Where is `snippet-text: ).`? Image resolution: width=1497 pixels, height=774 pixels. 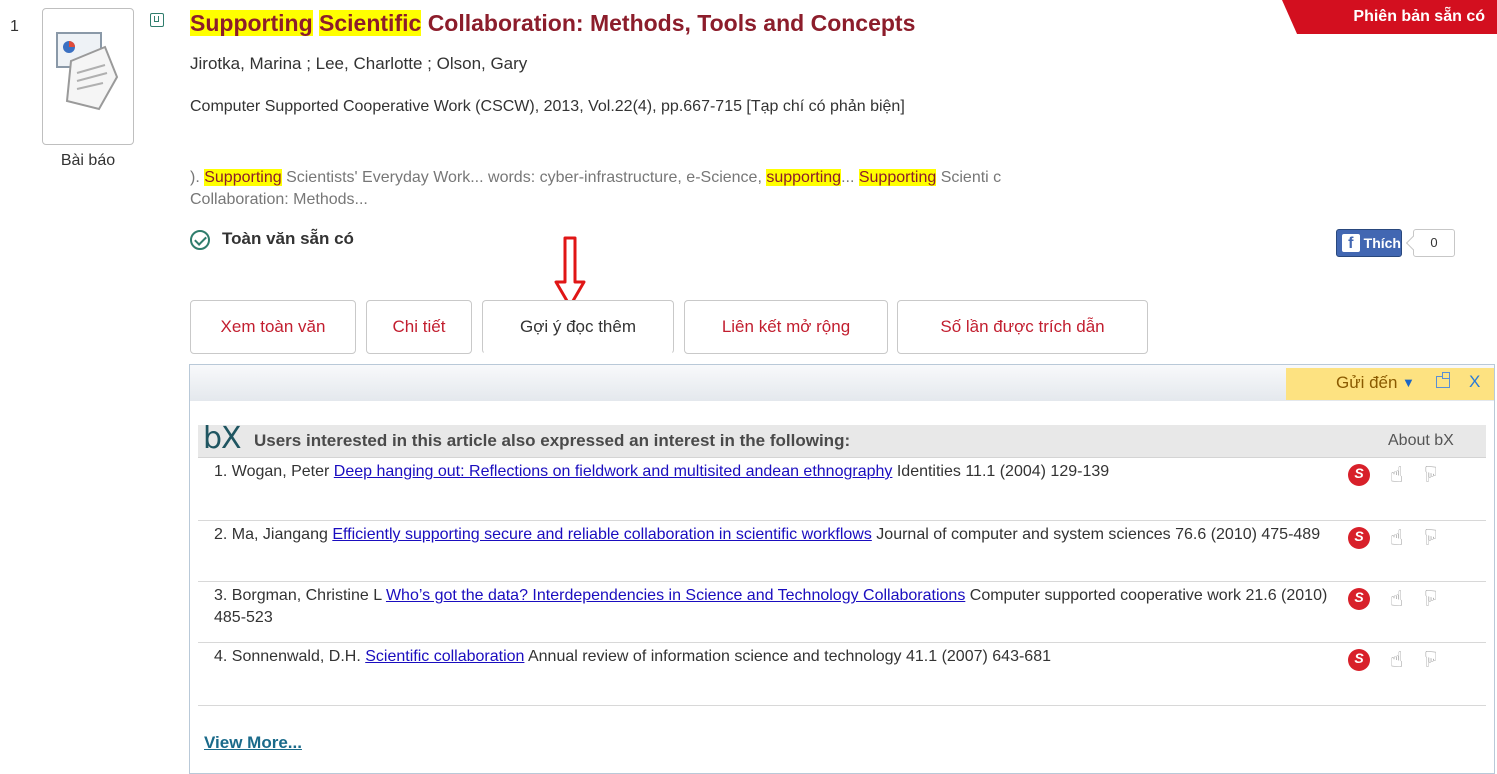
snippet-text: ). is located at coordinates (195, 177).